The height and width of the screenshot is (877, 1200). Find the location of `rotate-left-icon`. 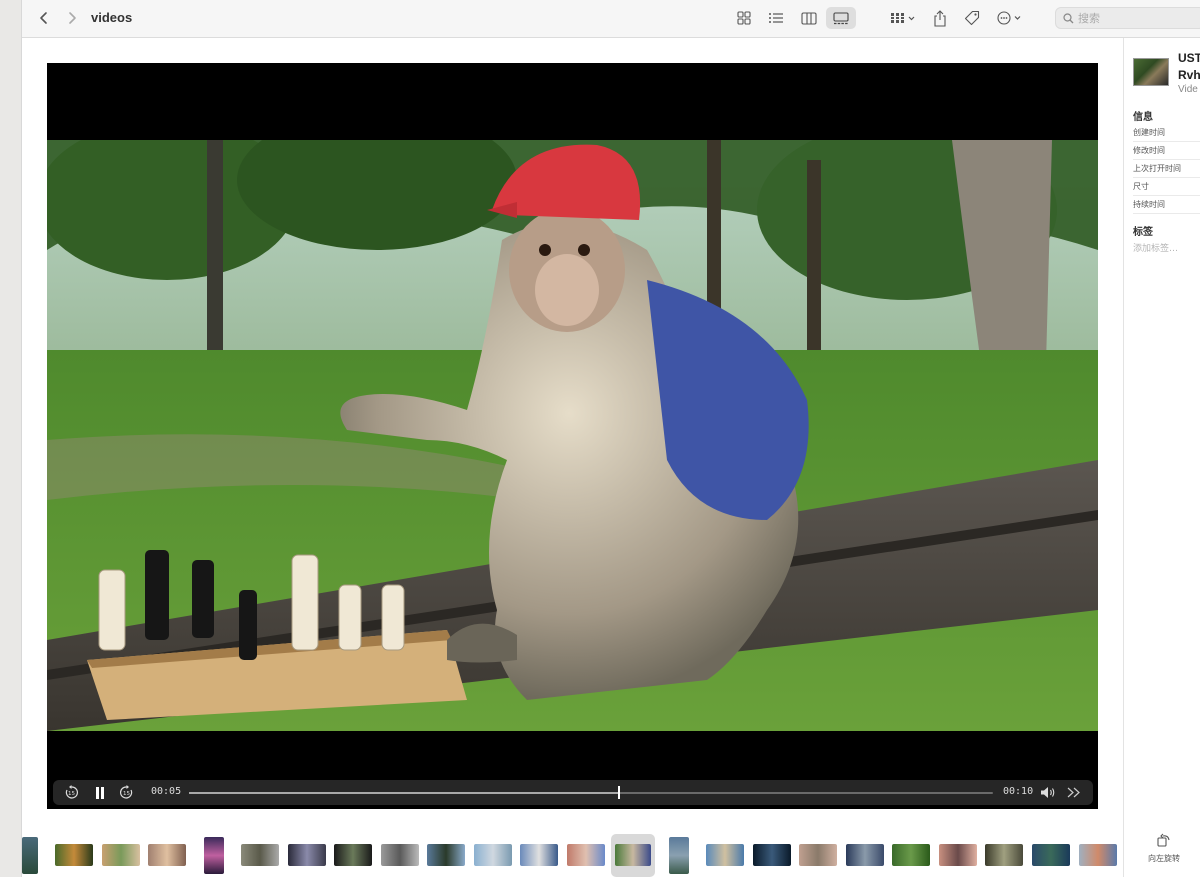

rotate-left-icon is located at coordinates (1163, 840).